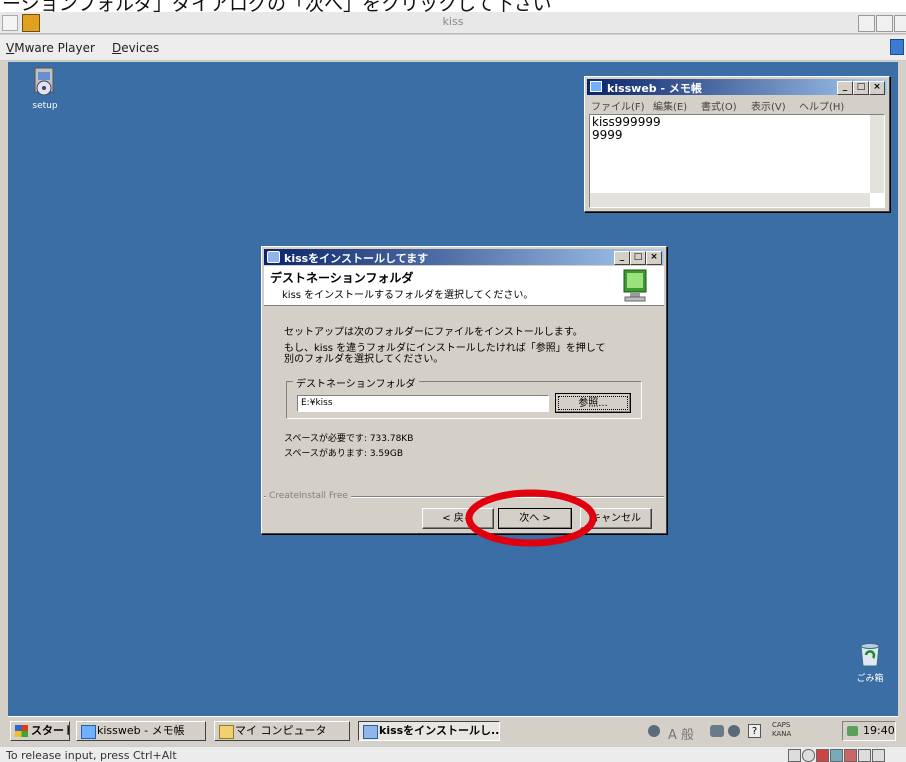 Image resolution: width=906 pixels, height=762 pixels. I want to click on installer-intro-text: セットアップは次のフォルダーにファイルをインストールします。, so click(433, 332).